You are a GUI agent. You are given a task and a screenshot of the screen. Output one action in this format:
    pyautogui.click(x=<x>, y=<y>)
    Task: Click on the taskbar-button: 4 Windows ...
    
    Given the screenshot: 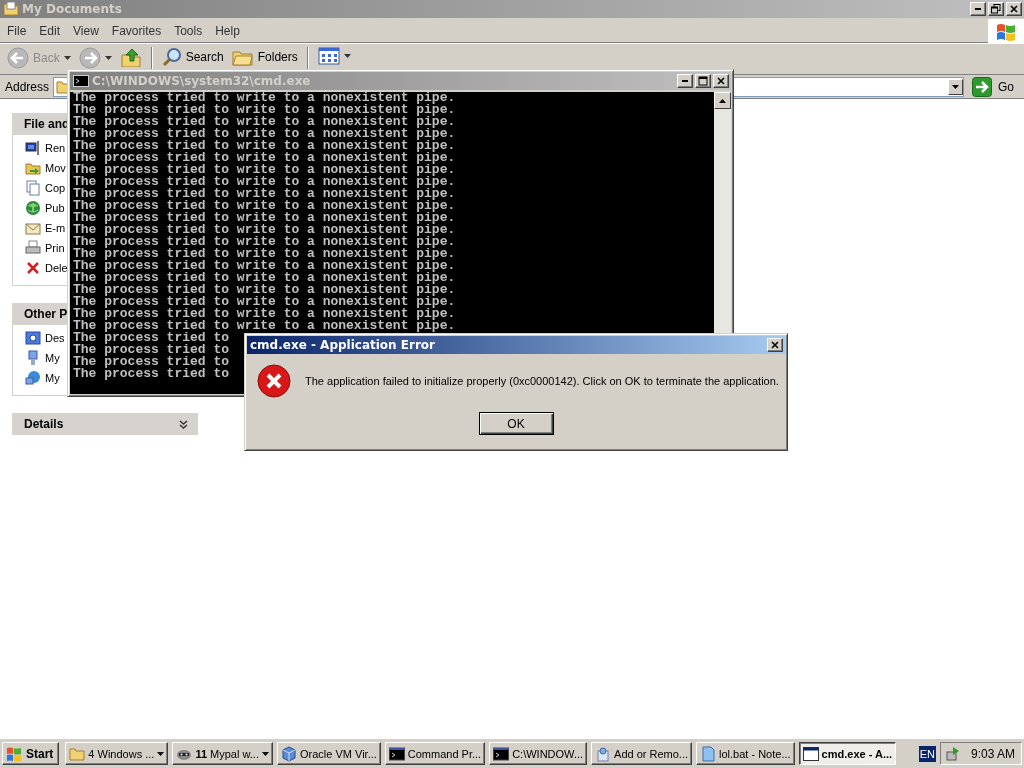 What is the action you would take?
    pyautogui.click(x=117, y=753)
    